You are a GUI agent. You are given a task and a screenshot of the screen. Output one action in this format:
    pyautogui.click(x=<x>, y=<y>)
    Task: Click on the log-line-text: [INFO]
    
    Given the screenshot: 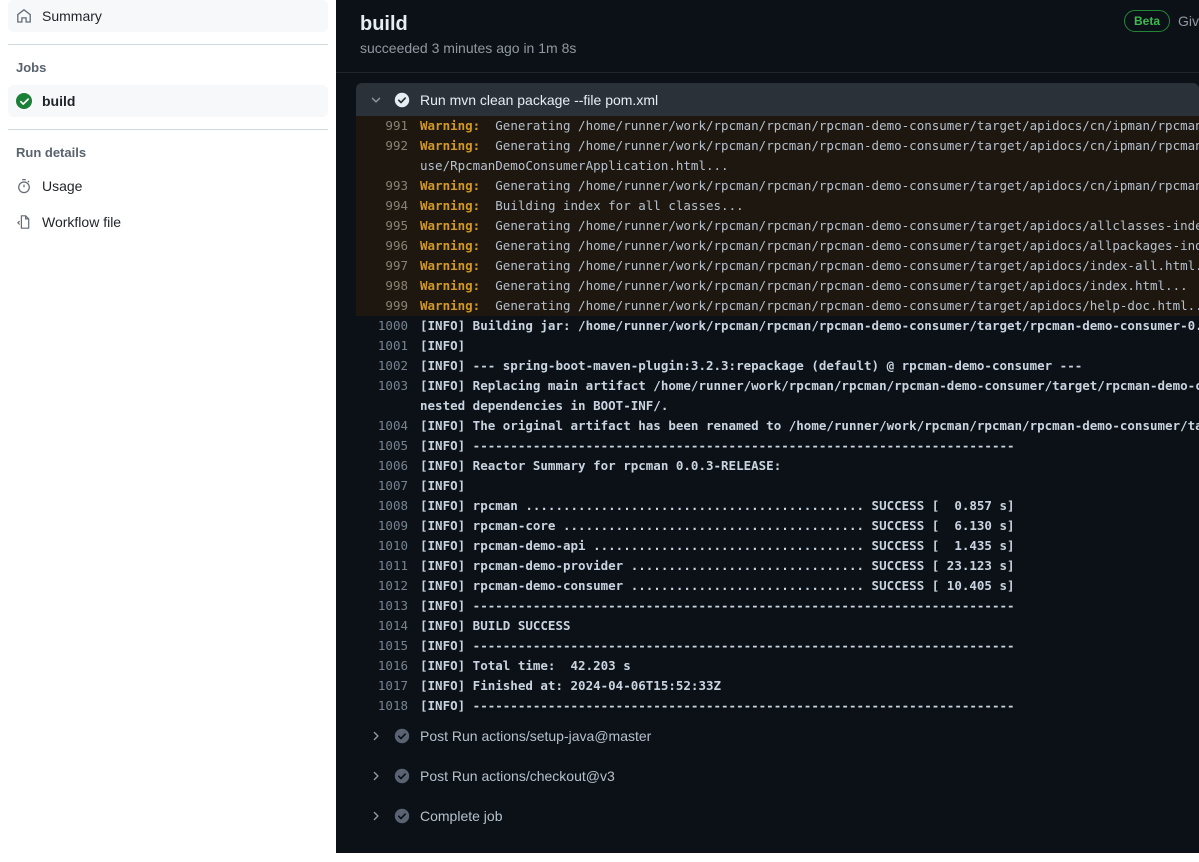 What is the action you would take?
    pyautogui.click(x=446, y=485)
    